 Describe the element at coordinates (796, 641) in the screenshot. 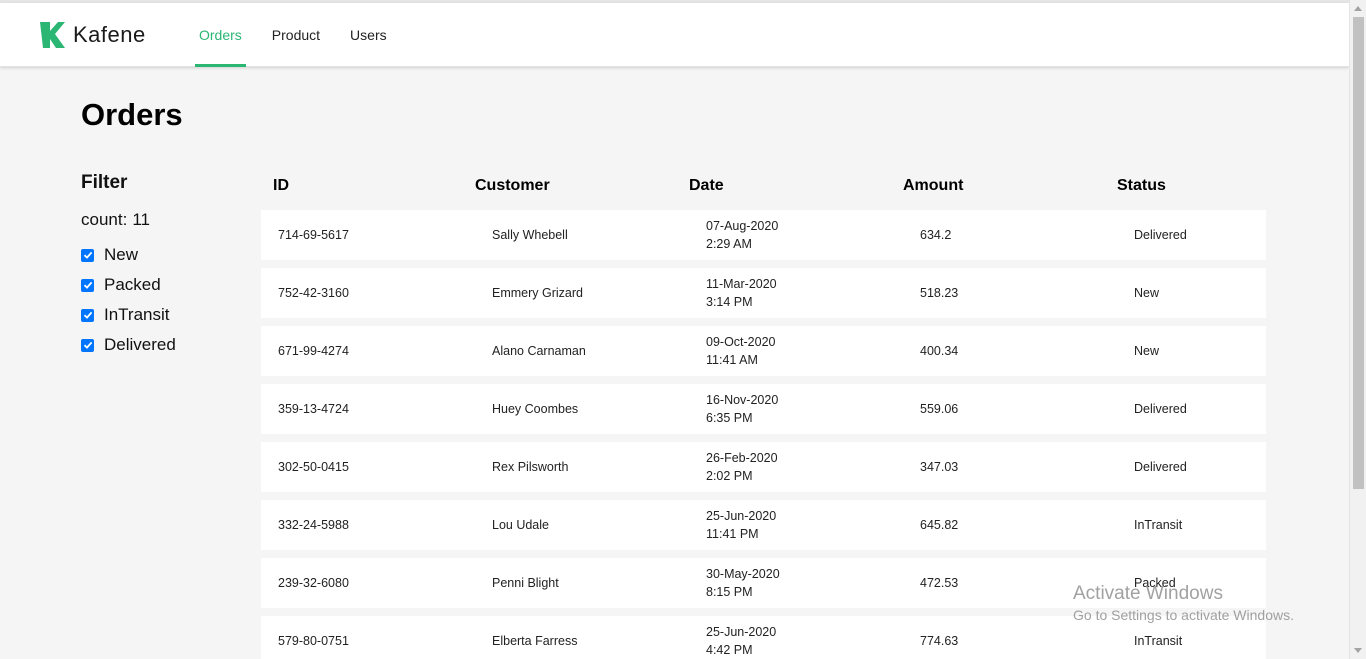

I see `cell-date: 25-Jun-2020 4:42 PM` at that location.